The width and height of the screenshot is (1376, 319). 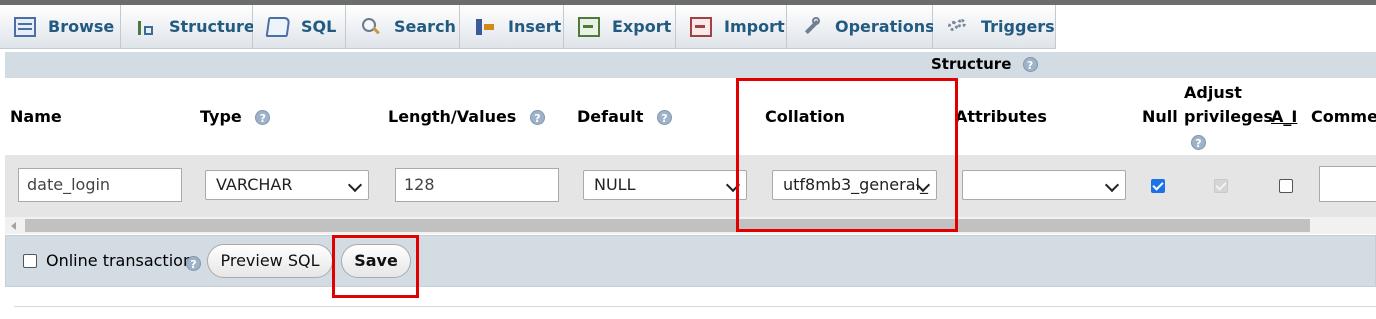 I want to click on header-comments: Commer, so click(x=1343, y=116).